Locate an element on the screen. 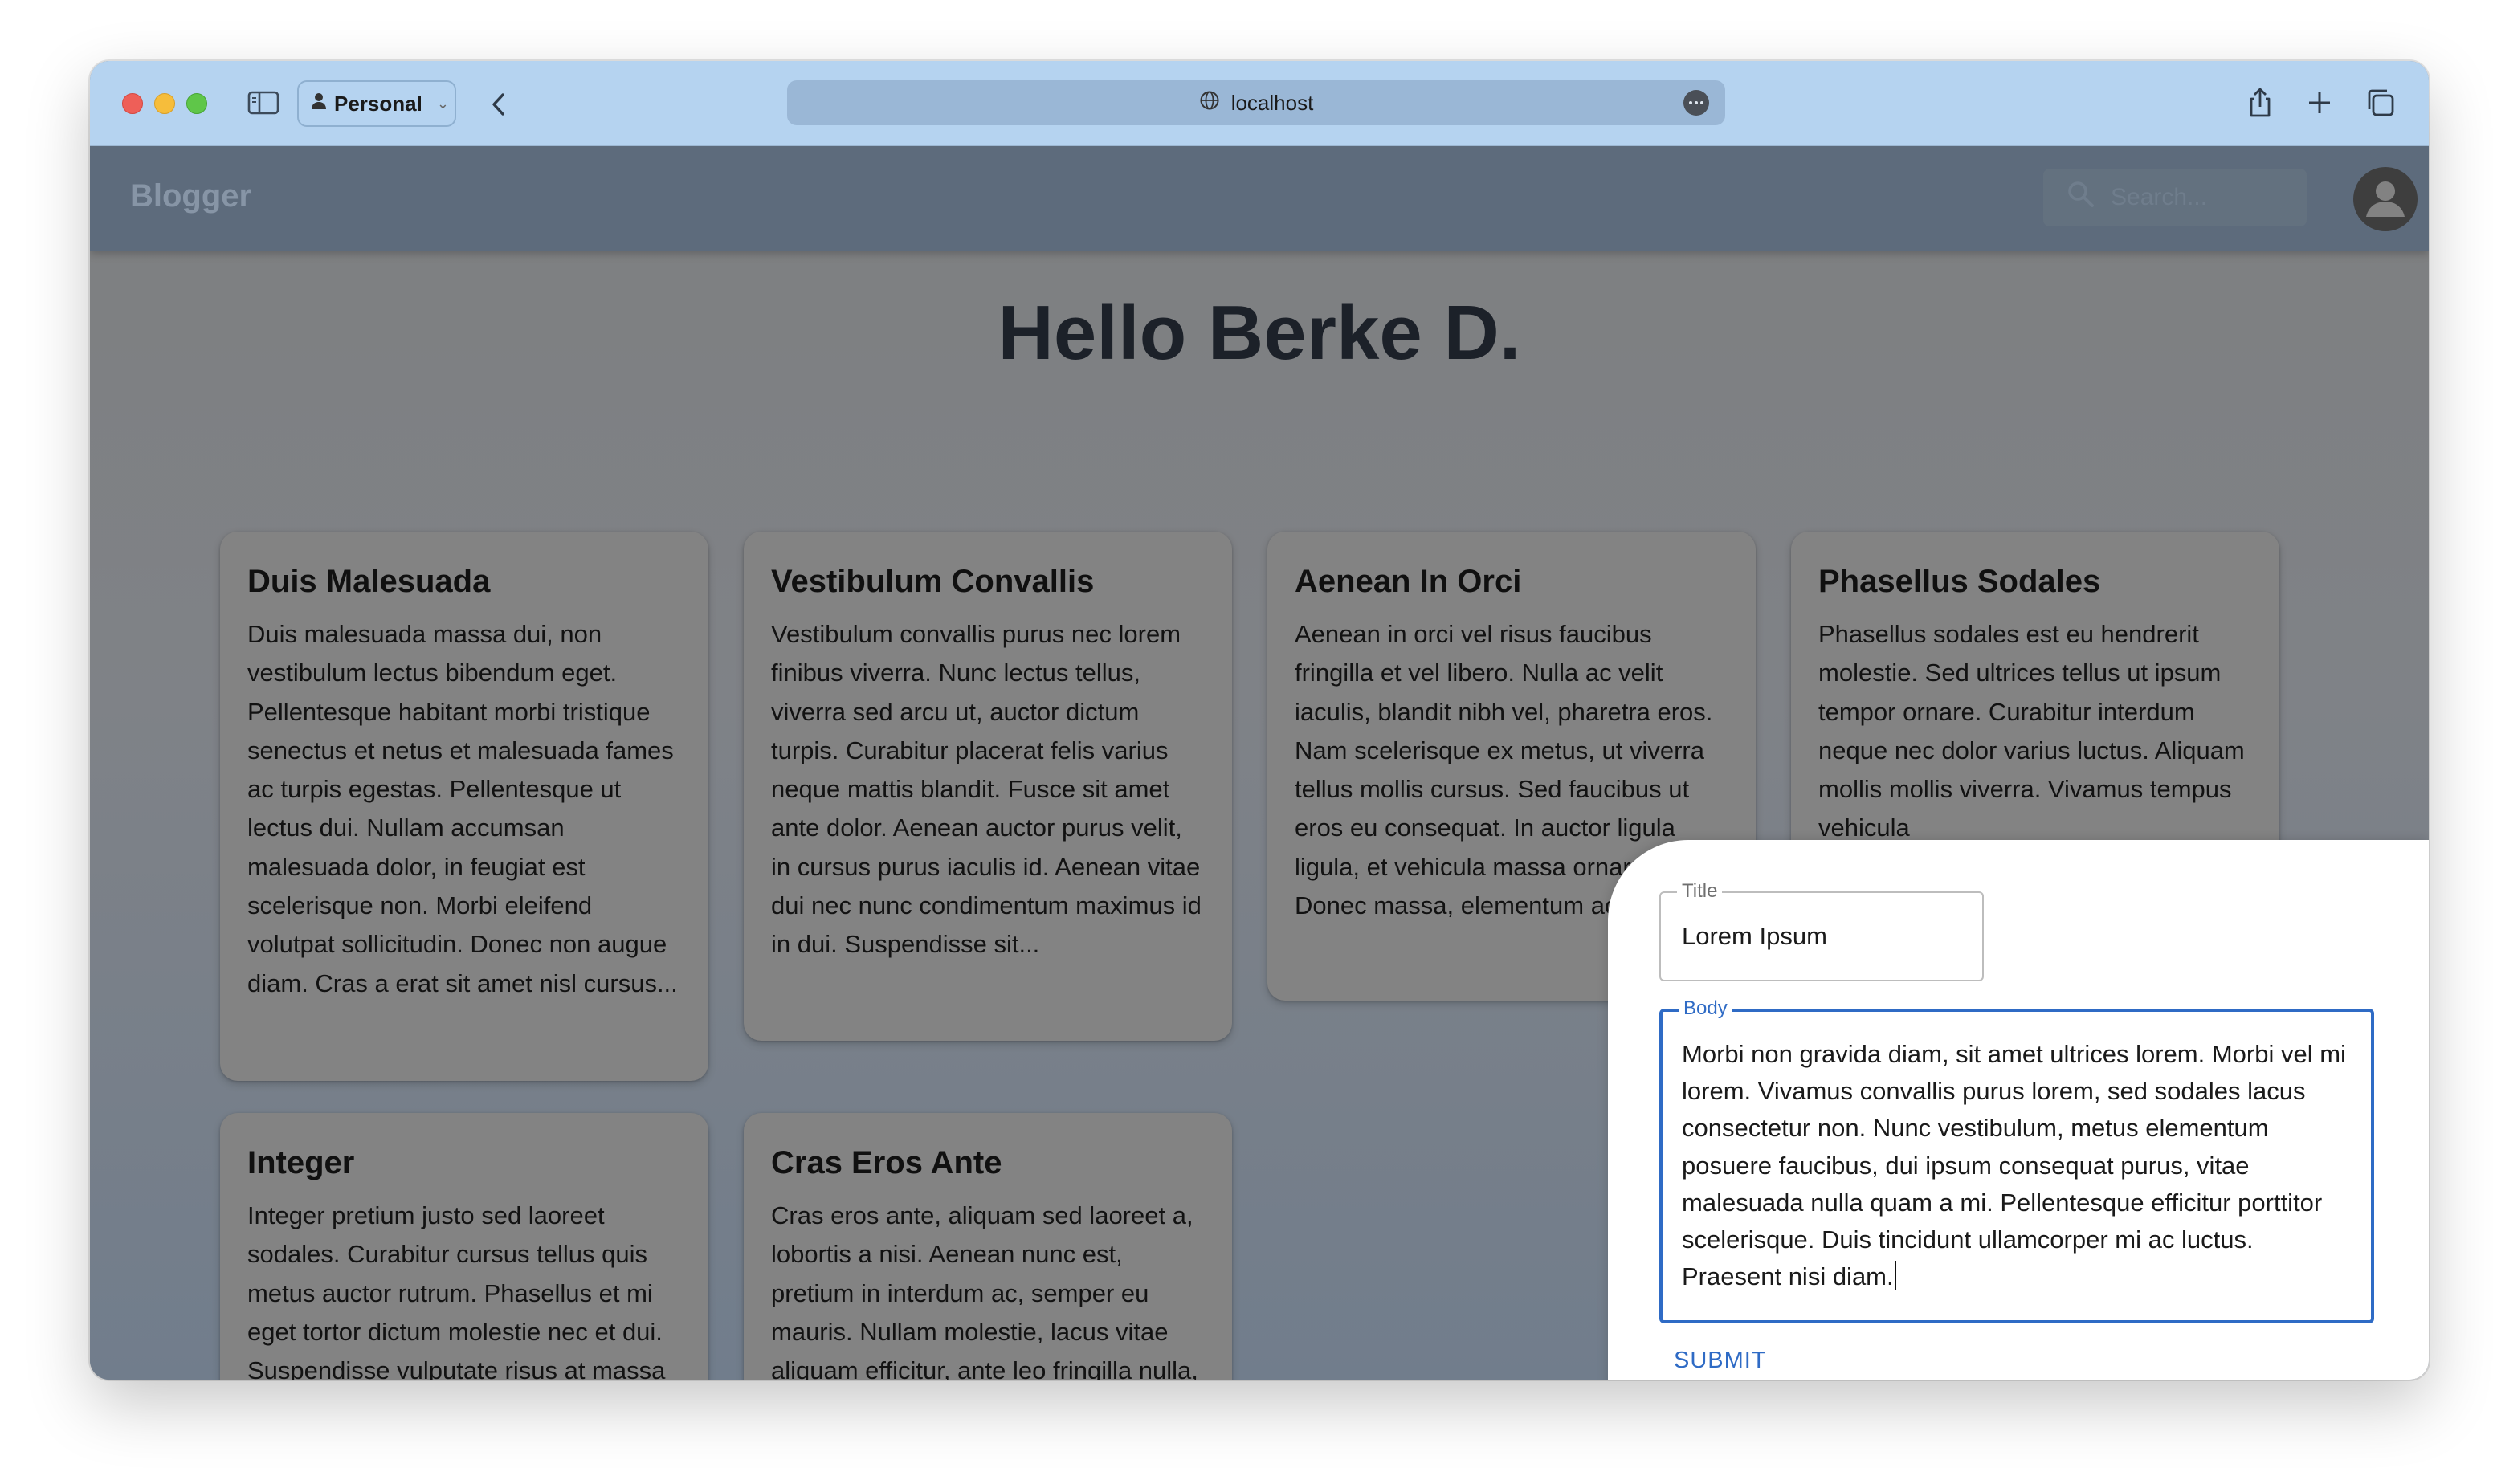  chevron-down-icon: ⌄ is located at coordinates (443, 103).